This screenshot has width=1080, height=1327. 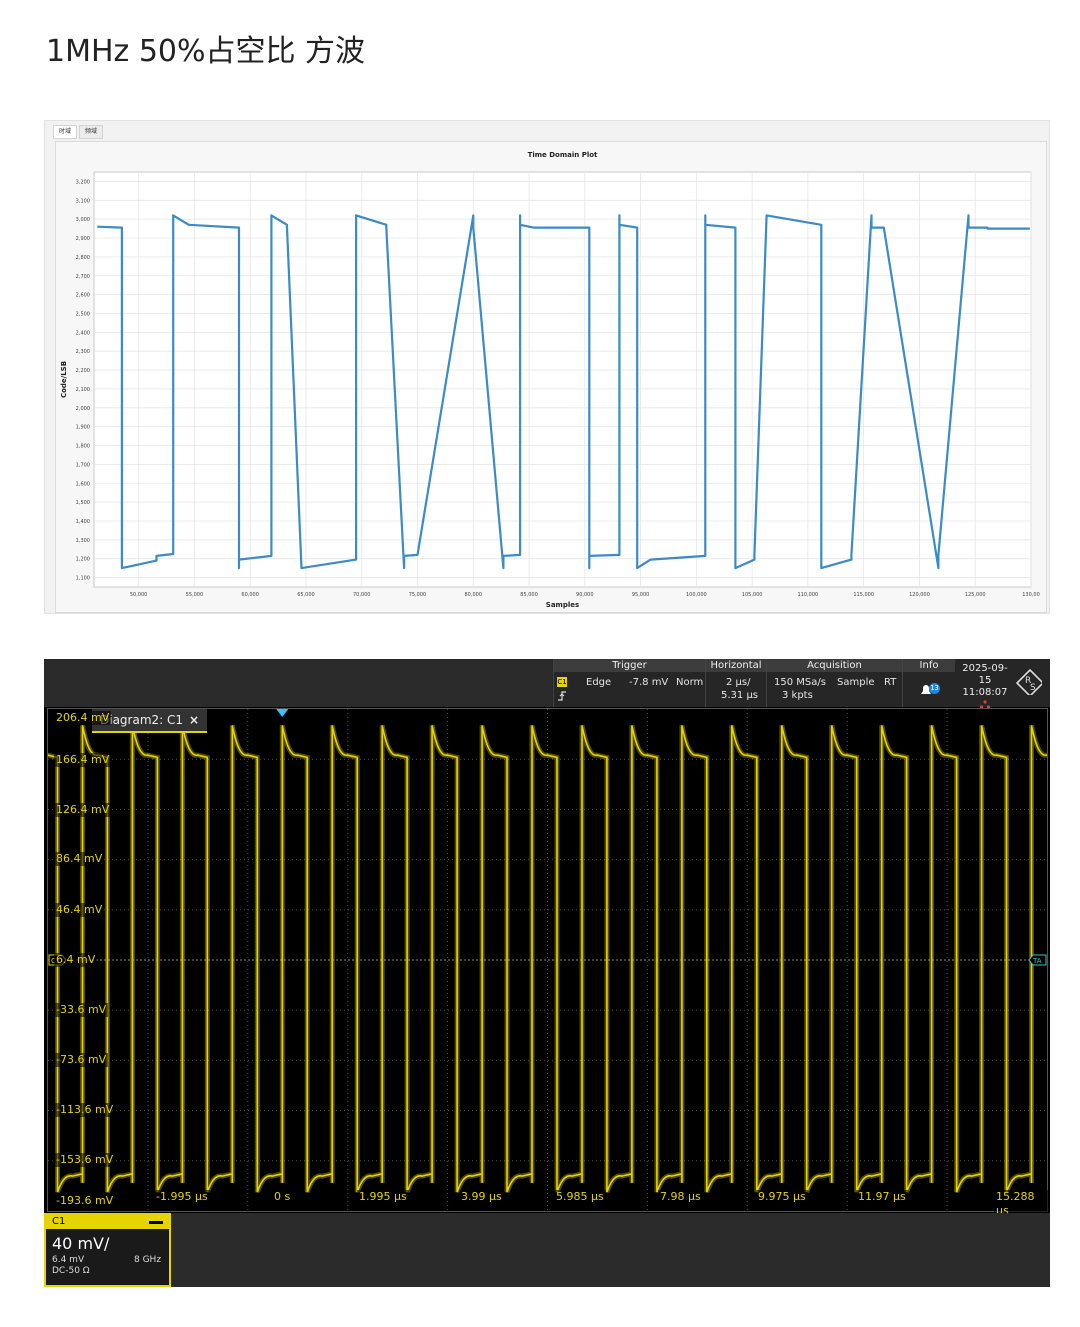 What do you see at coordinates (83, 428) in the screenshot?
I see `y-tick-label: 1,900` at bounding box center [83, 428].